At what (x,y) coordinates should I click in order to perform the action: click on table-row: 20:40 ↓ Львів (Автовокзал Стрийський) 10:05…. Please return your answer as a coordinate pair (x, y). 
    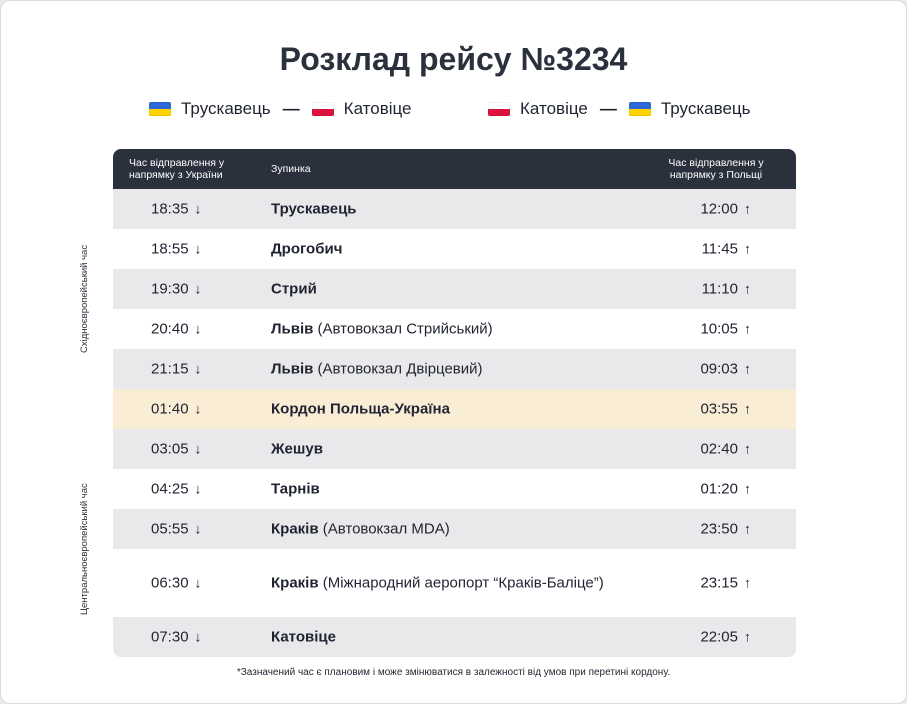
    Looking at the image, I should click on (454, 329).